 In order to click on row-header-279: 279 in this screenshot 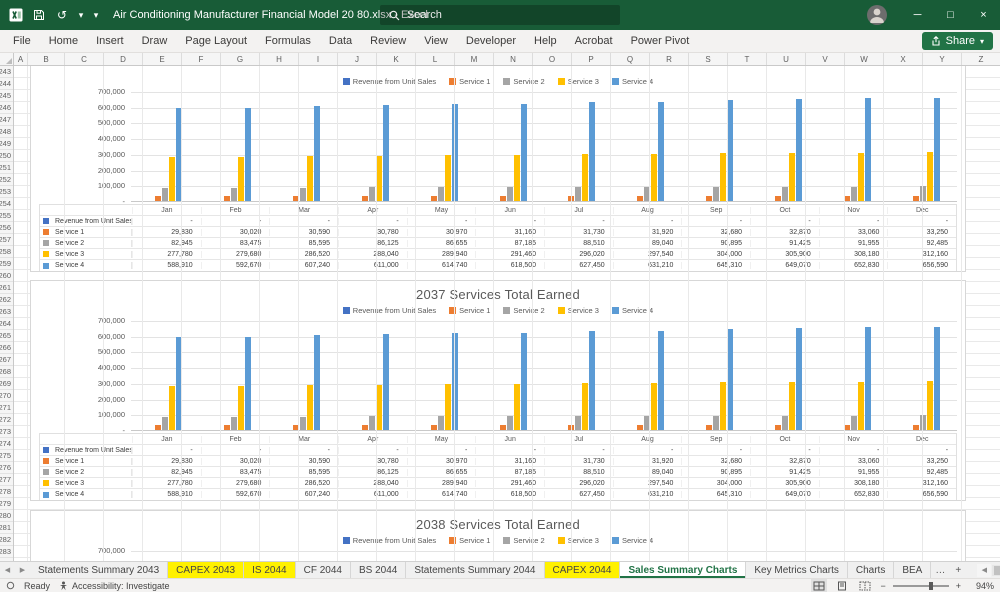, I will do `click(6, 504)`.